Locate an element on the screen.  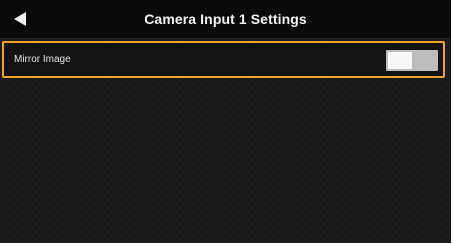
page-title: Camera Input 1 Settings is located at coordinates (225, 19).